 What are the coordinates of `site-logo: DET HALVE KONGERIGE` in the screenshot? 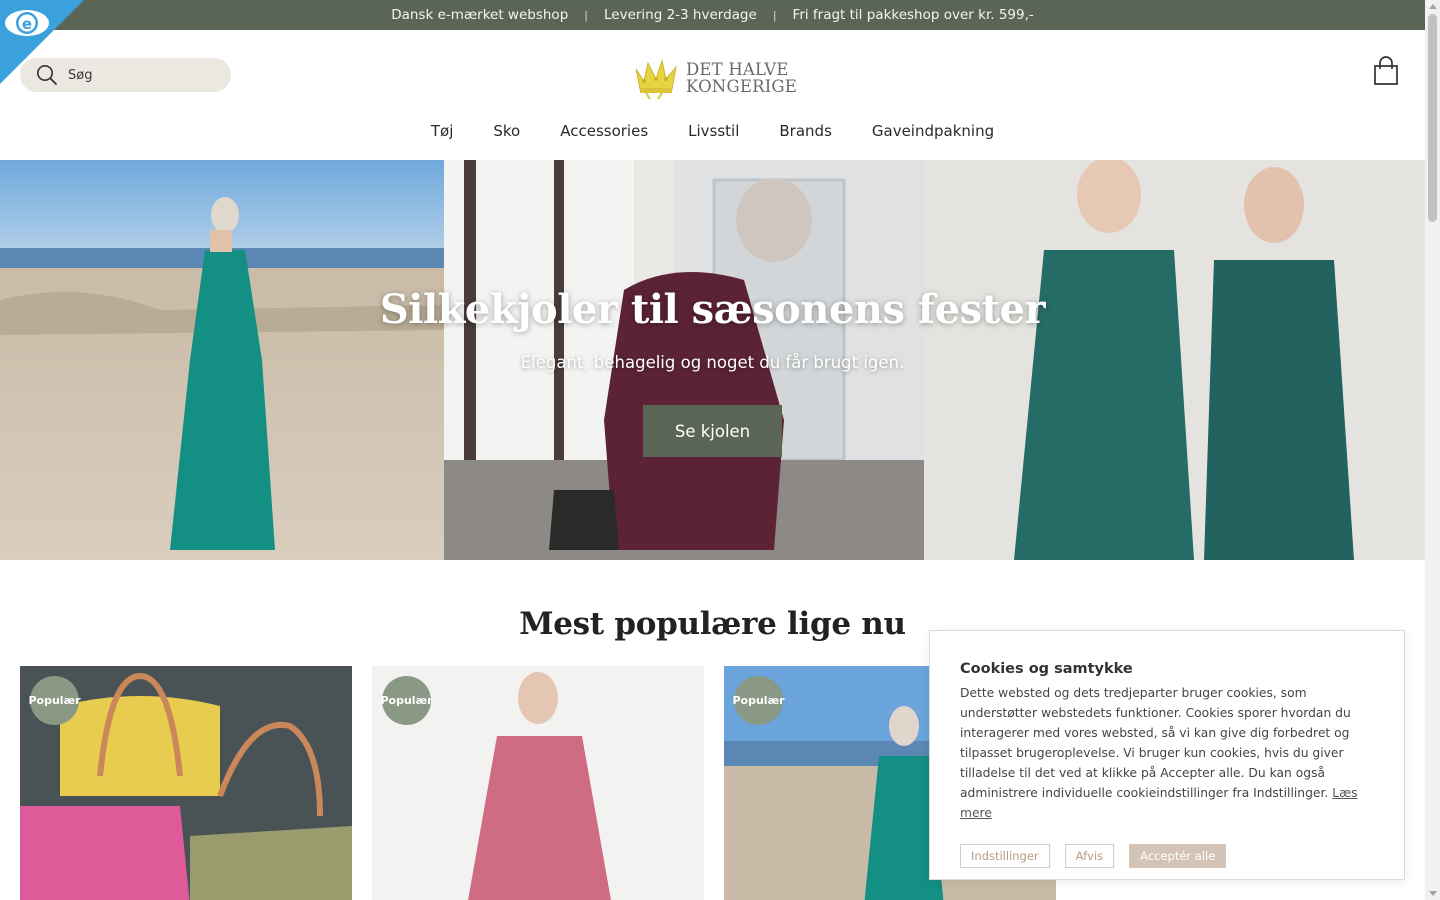 It's located at (717, 78).